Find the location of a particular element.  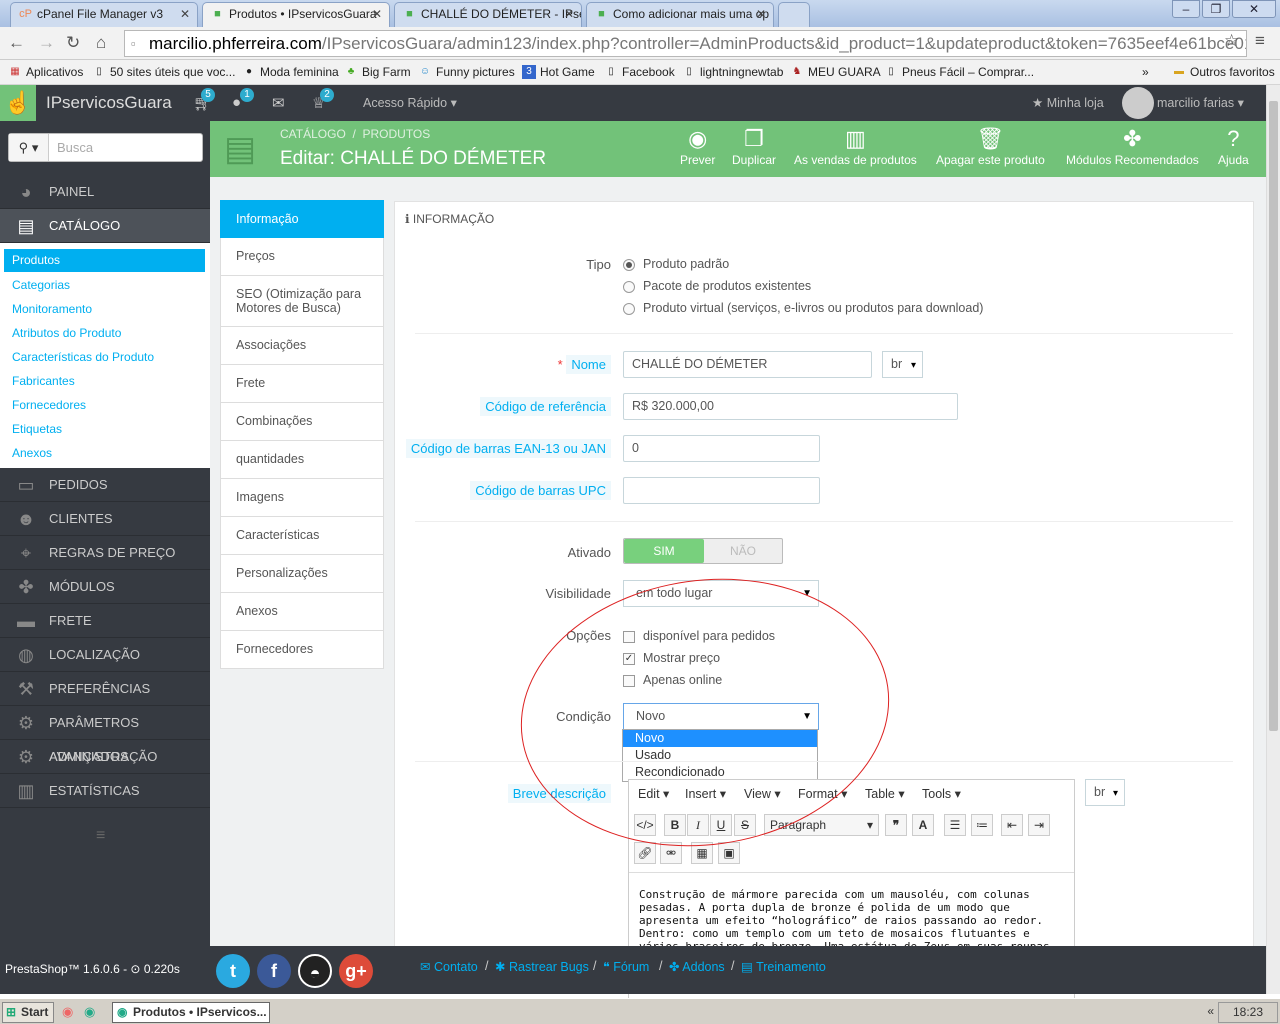

footer-link-addons: ✤ Addons is located at coordinates (697, 966).